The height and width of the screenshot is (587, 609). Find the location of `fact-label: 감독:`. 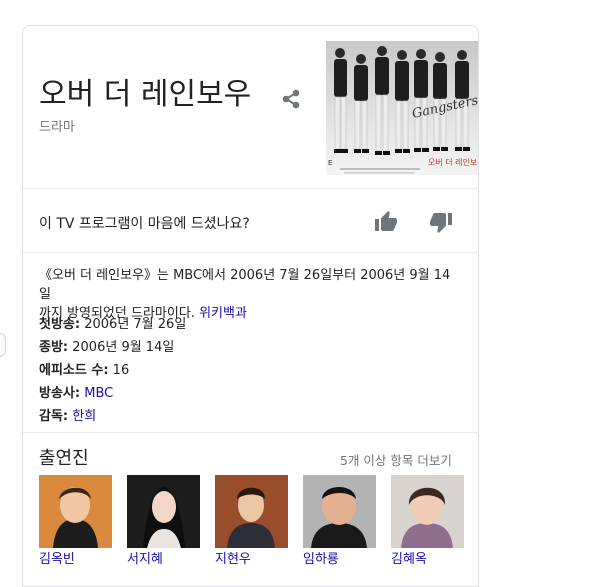

fact-label: 감독: is located at coordinates (54, 416).